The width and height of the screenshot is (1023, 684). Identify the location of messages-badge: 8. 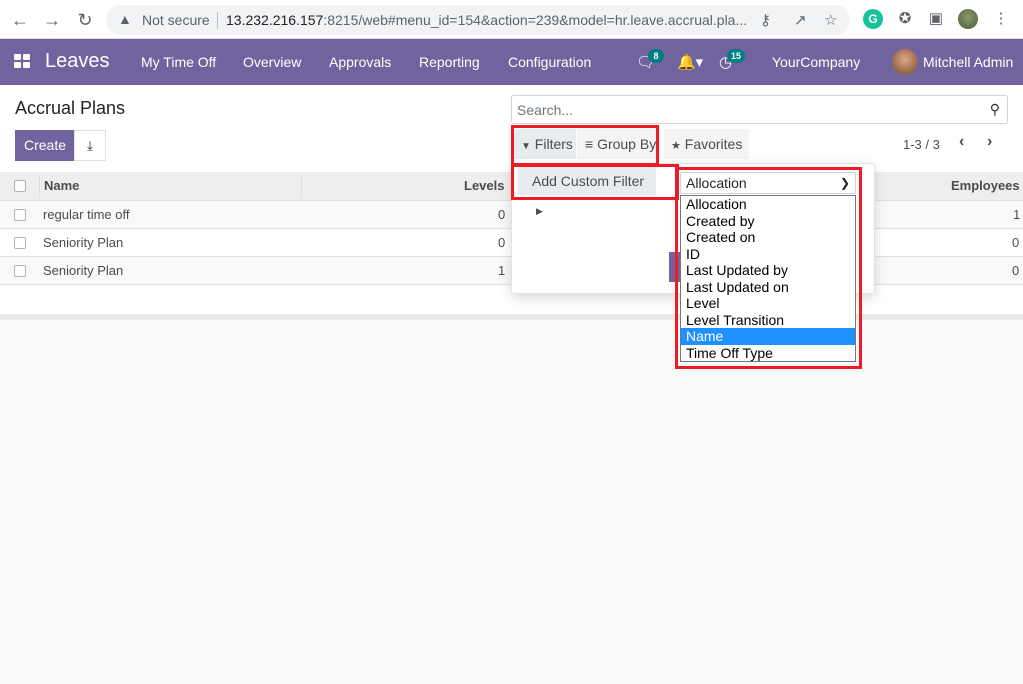
(656, 56).